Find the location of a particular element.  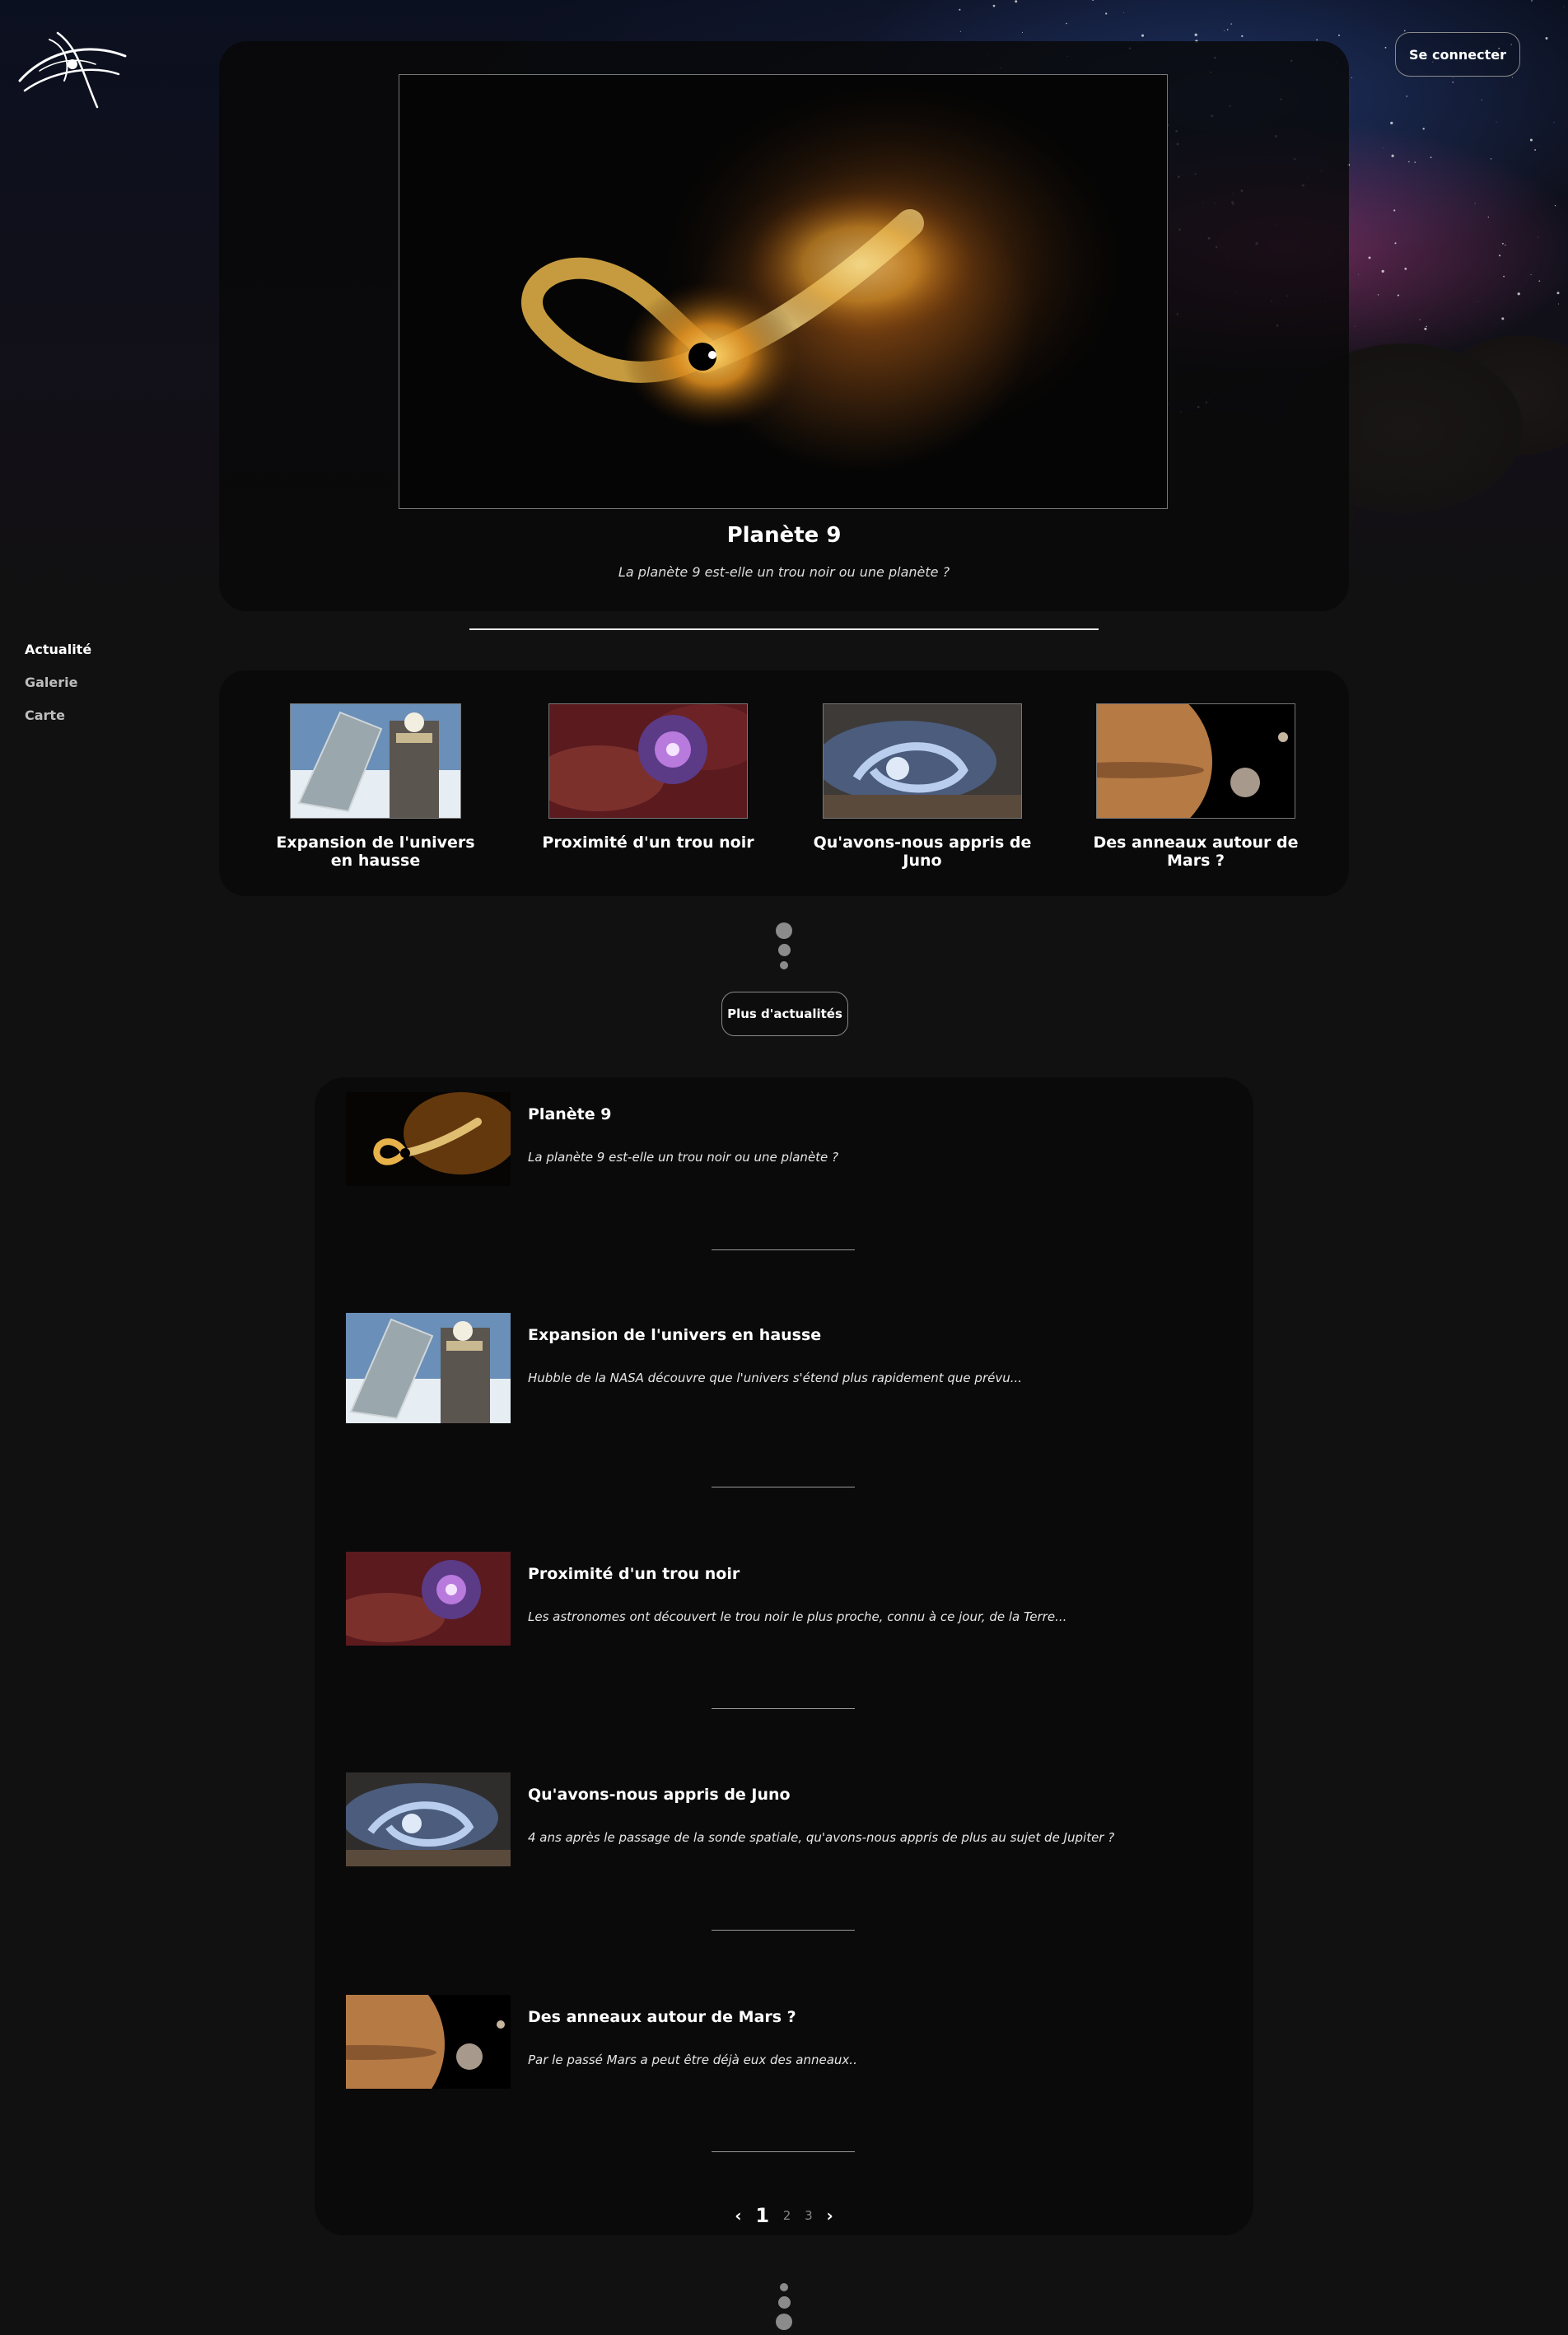

nav-item-actualite: Actualité is located at coordinates (58, 649).